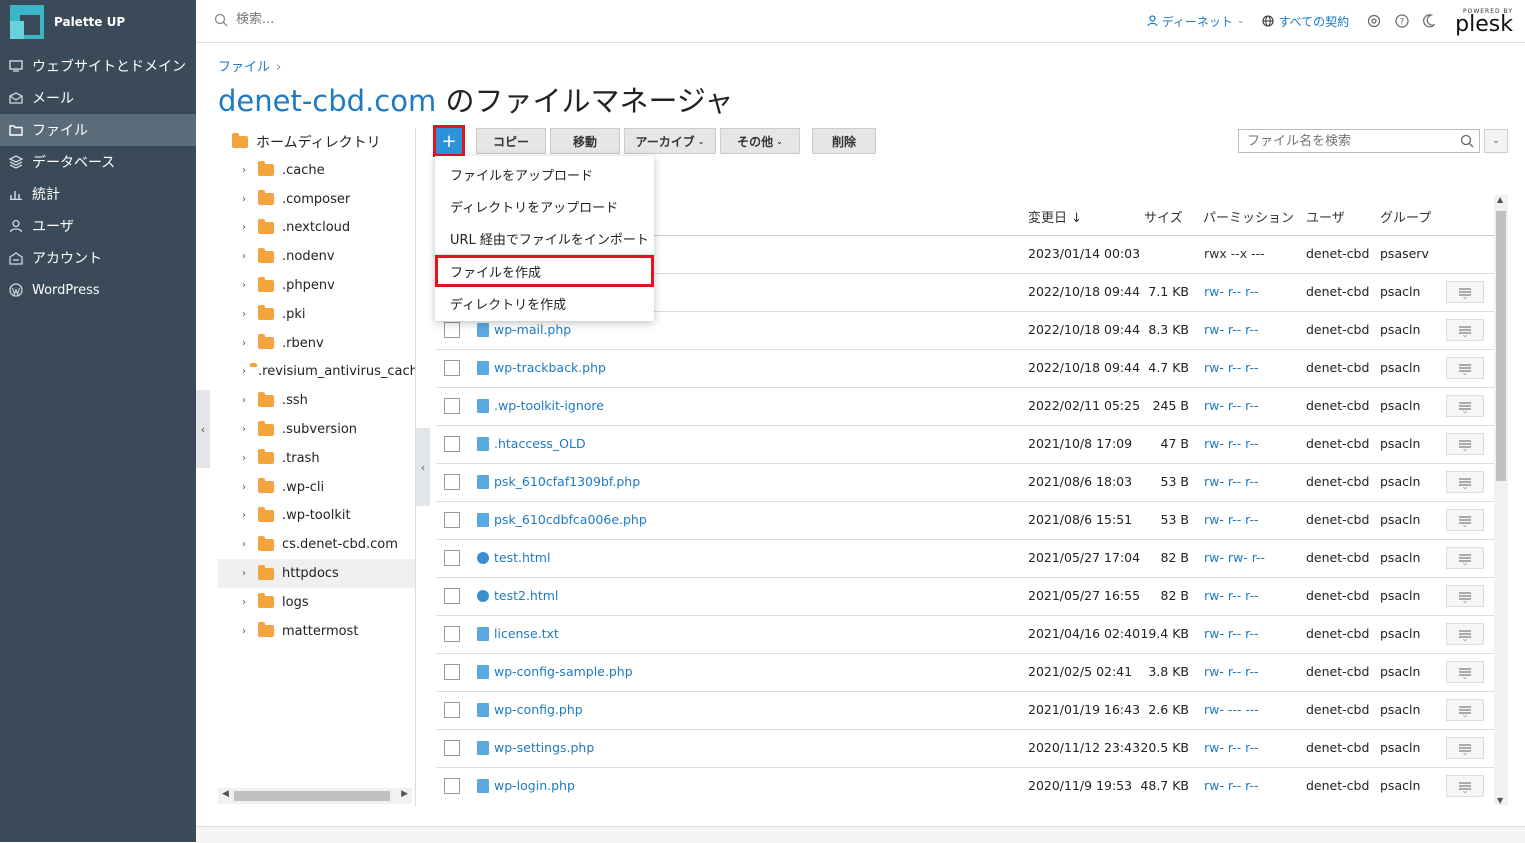 This screenshot has height=843, width=1525. Describe the element at coordinates (526, 633) in the screenshot. I see `file-name: license.txt` at that location.